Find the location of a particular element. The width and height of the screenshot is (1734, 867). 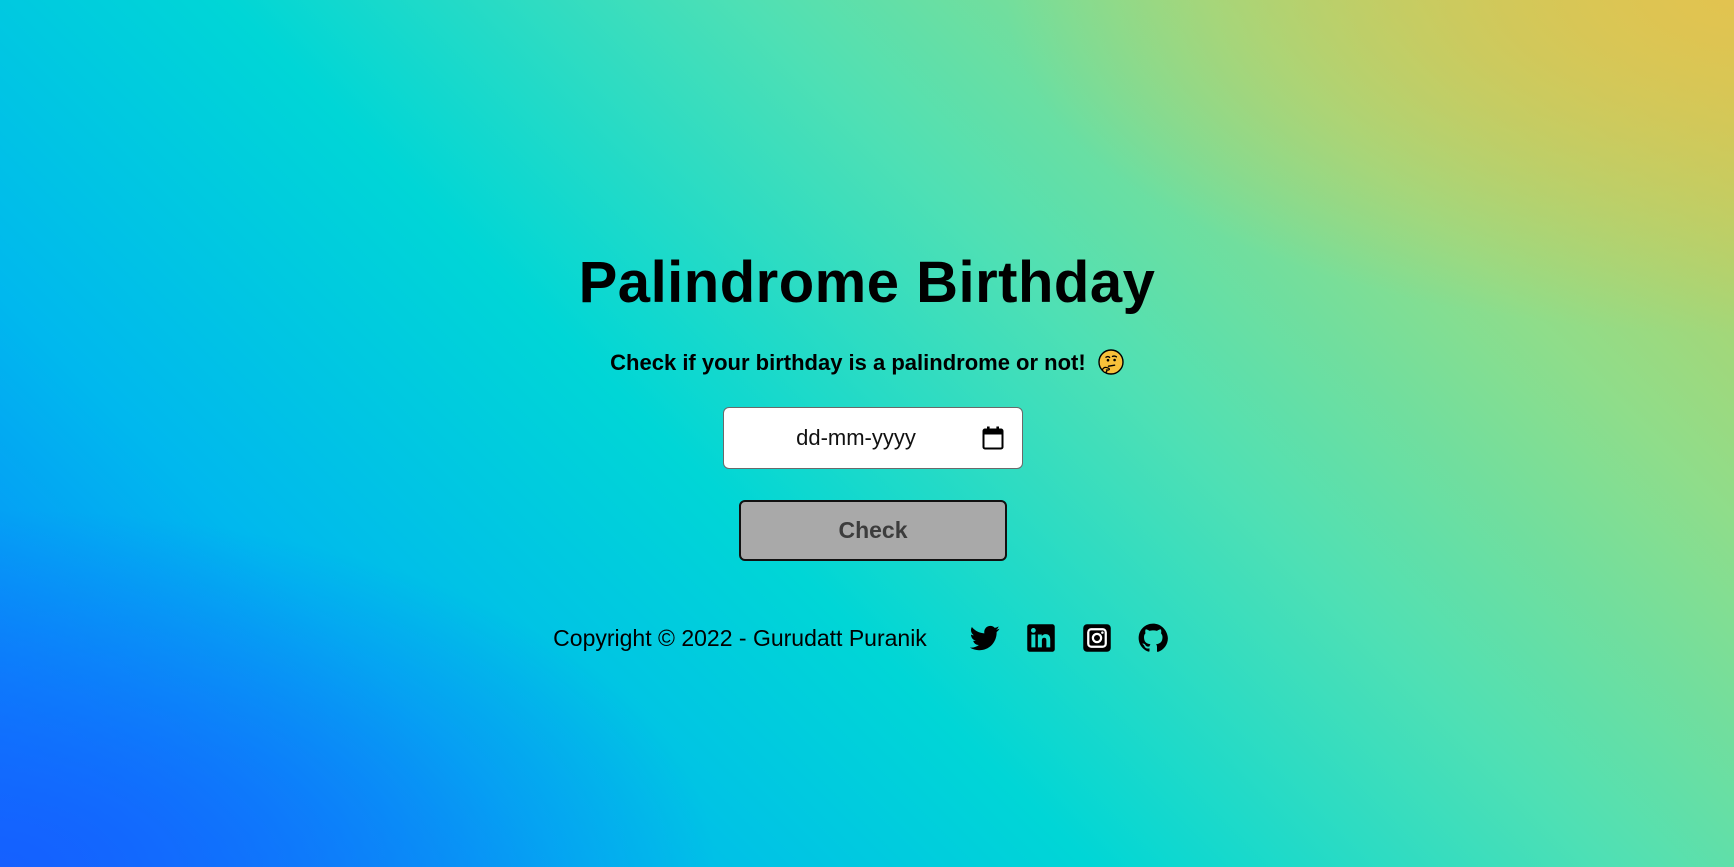

github-link is located at coordinates (1153, 638).